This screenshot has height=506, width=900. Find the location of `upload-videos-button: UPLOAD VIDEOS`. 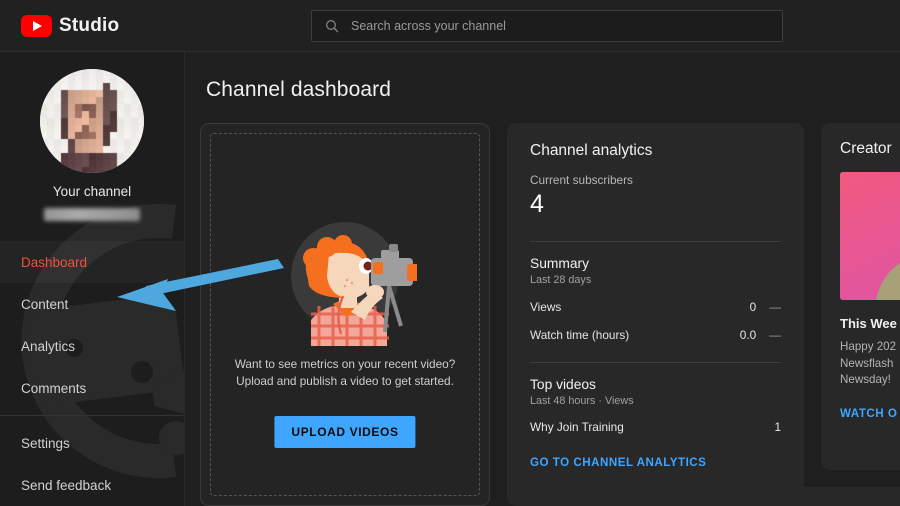

upload-videos-button: UPLOAD VIDEOS is located at coordinates (345, 432).